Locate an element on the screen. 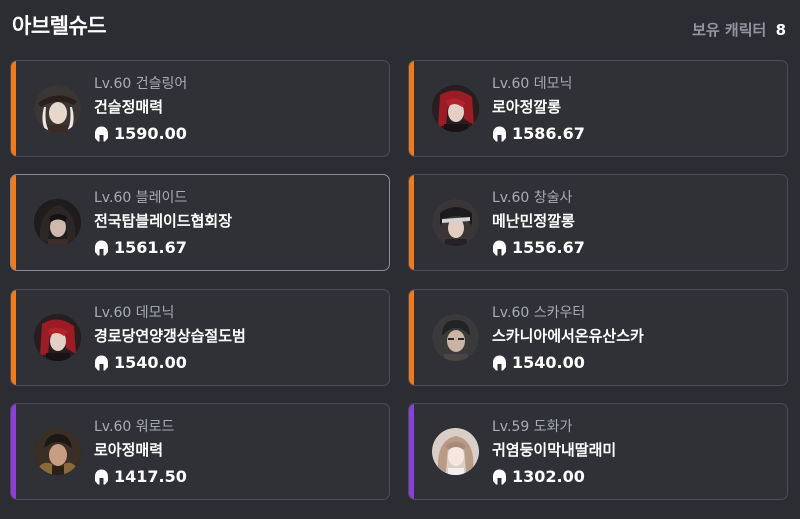 The width and height of the screenshot is (800, 519). item-level: 1417.50 is located at coordinates (140, 476).